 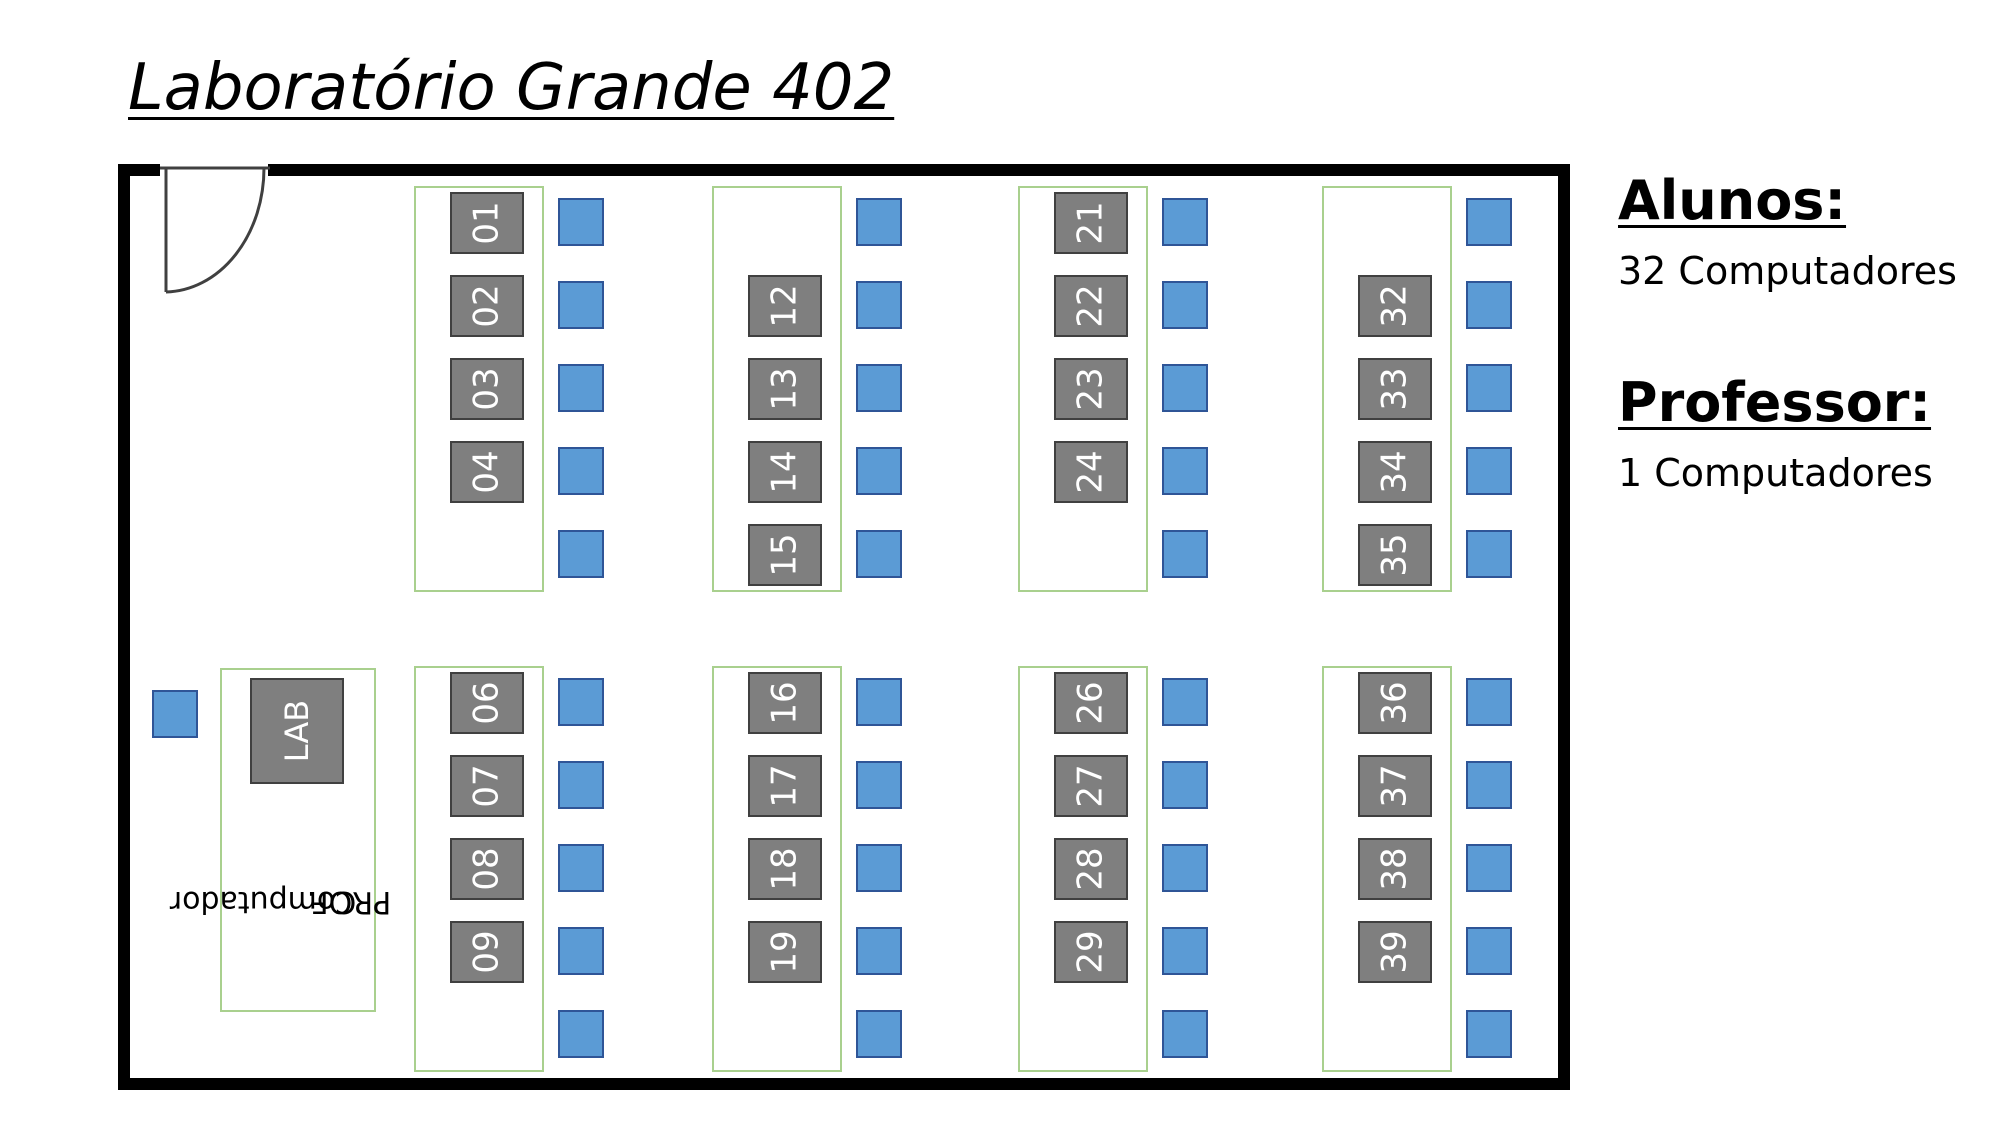 I want to click on computer-29: 29, so click(x=1091, y=952).